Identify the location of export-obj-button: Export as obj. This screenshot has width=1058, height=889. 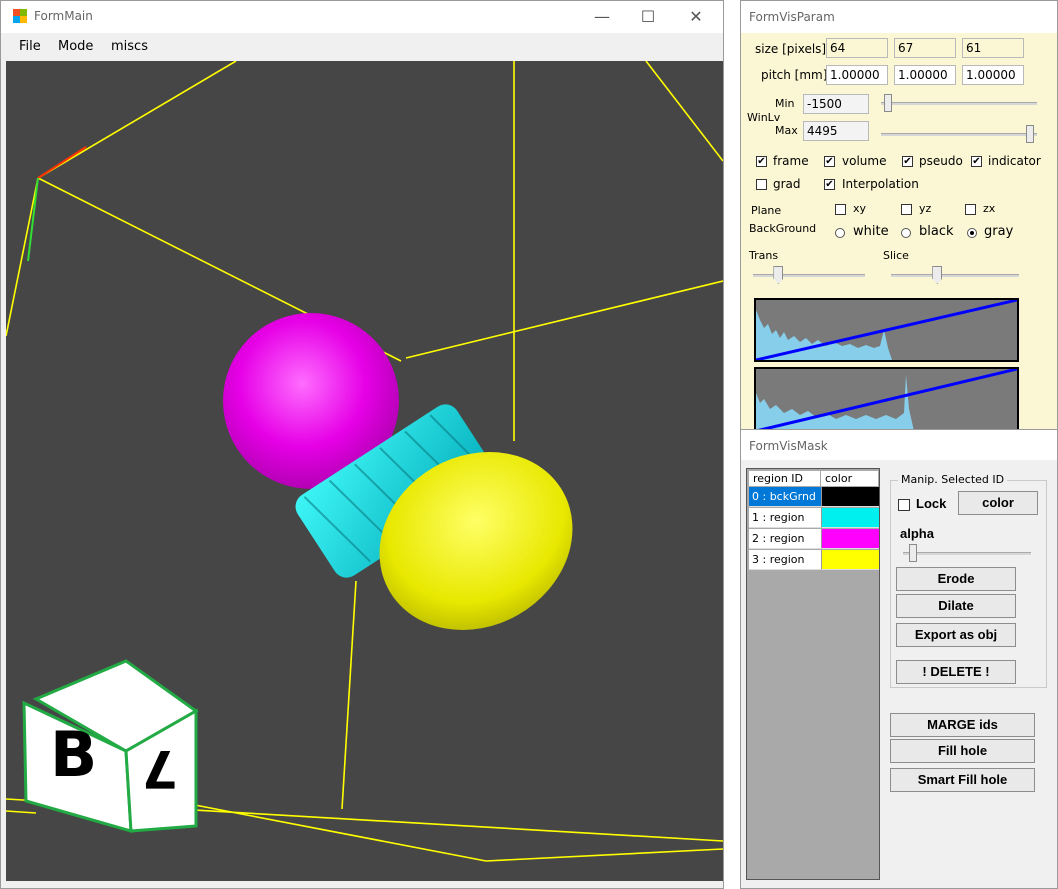
(956, 635).